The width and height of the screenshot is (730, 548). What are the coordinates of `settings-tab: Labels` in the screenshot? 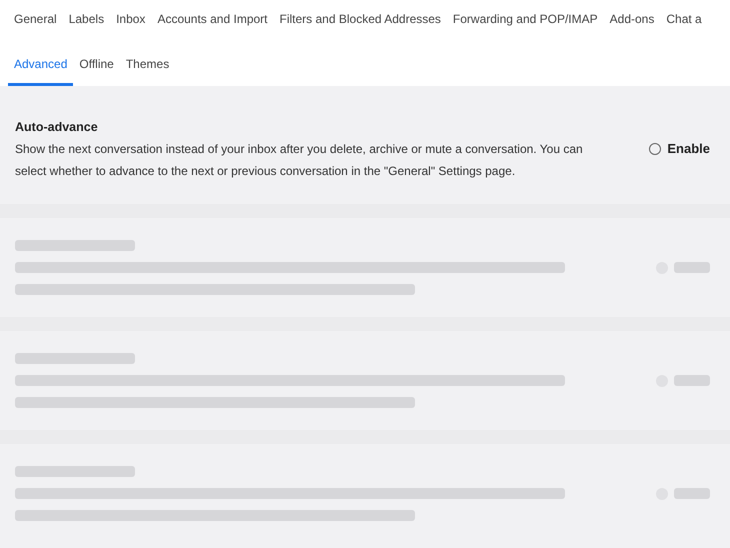 It's located at (86, 21).